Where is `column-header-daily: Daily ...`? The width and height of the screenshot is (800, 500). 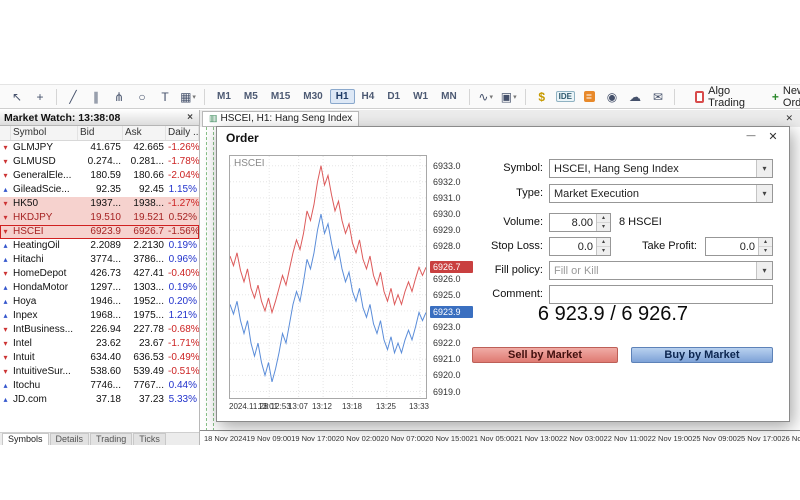
column-header-daily: Daily ... is located at coordinates (182, 133).